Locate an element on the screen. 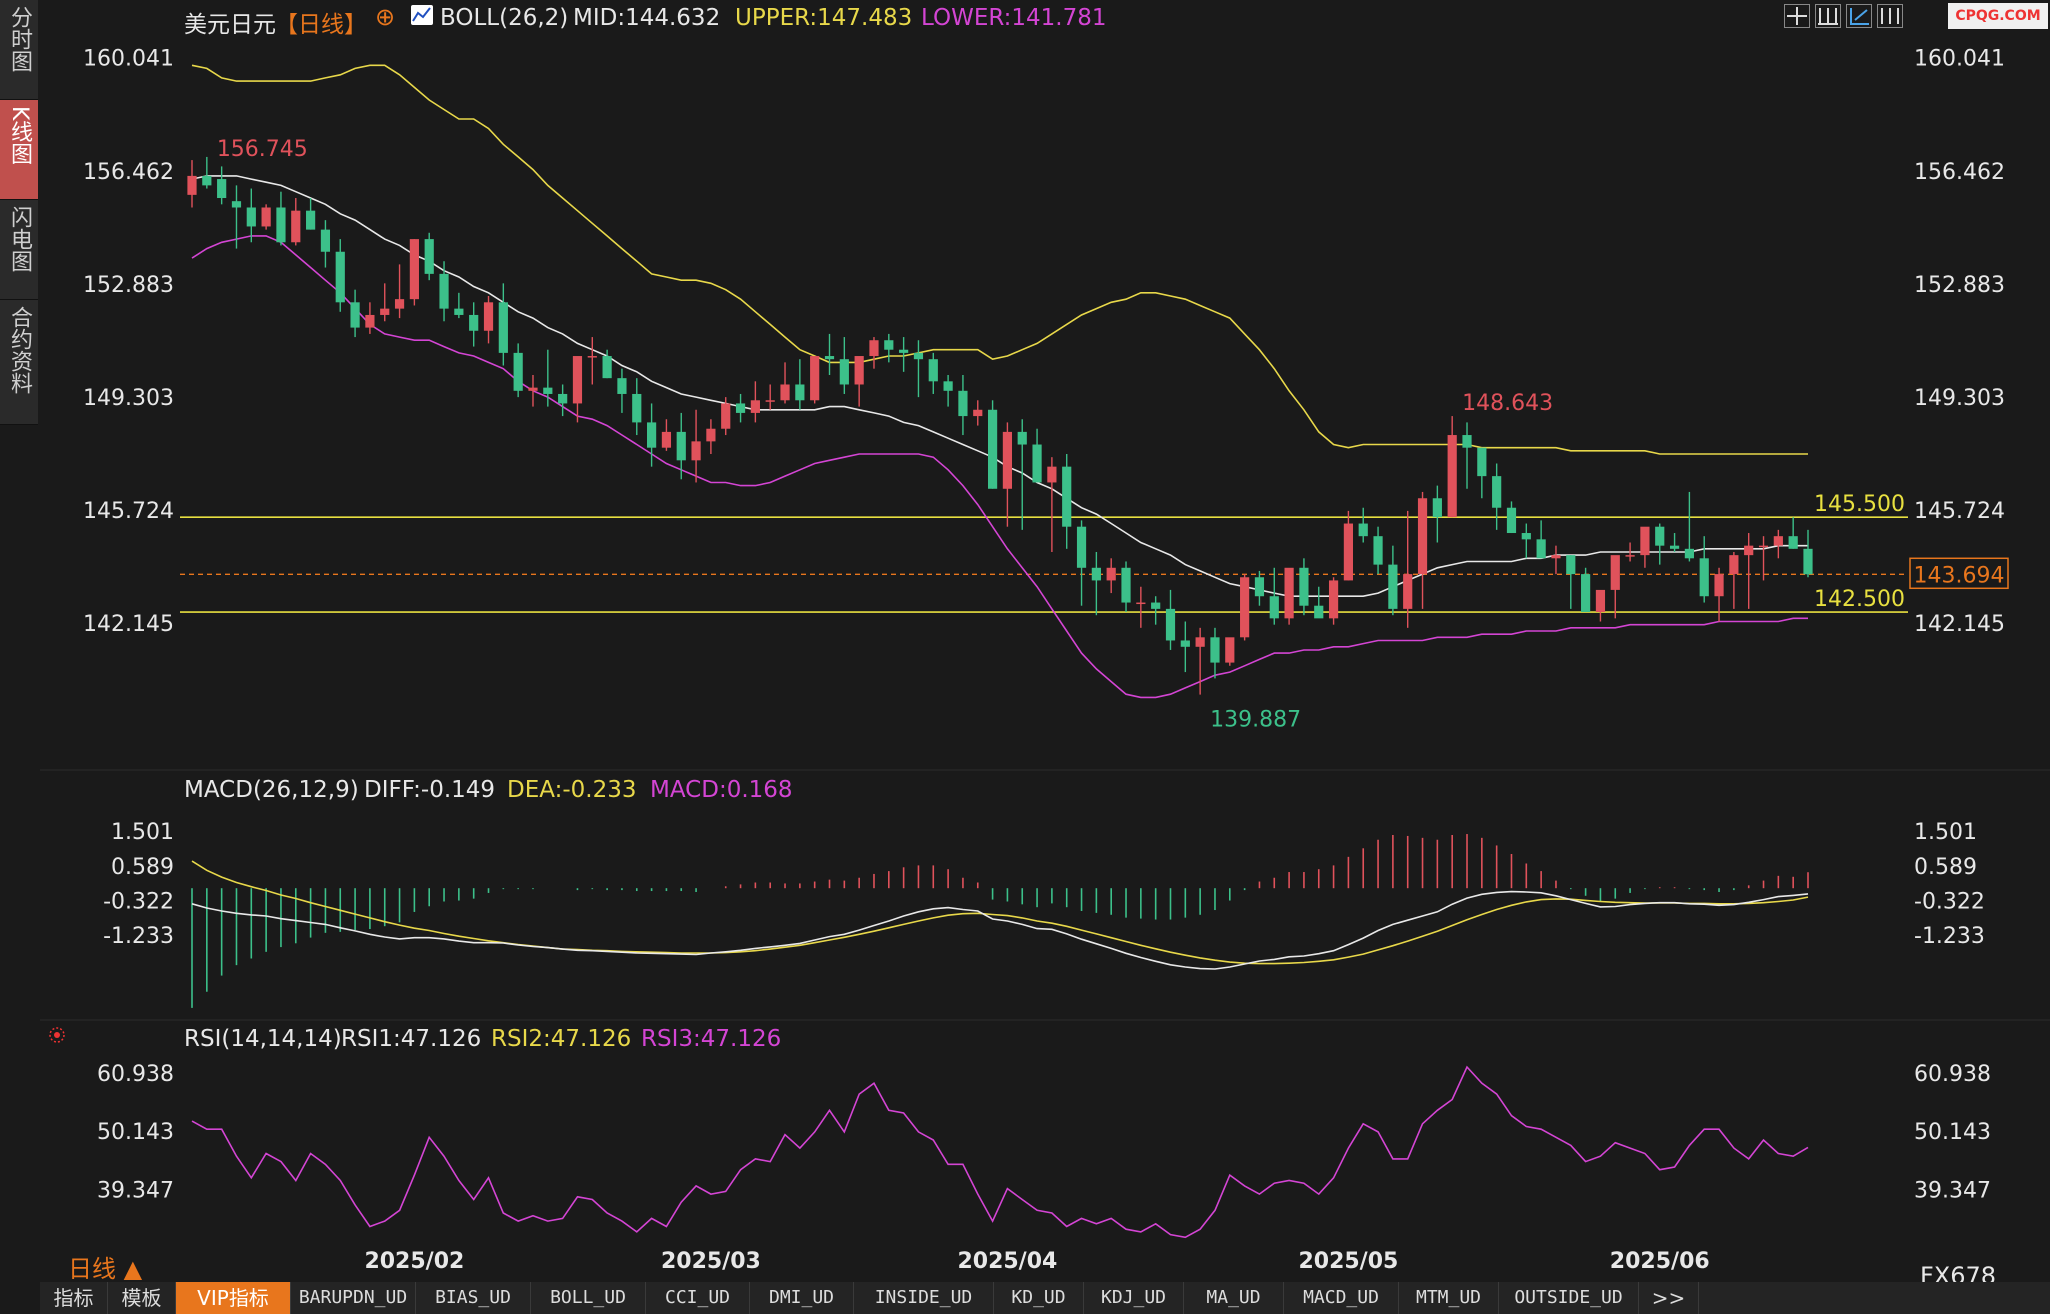 This screenshot has height=1314, width=2050. indicator-tab-9: KD_UD is located at coordinates (1039, 1298).